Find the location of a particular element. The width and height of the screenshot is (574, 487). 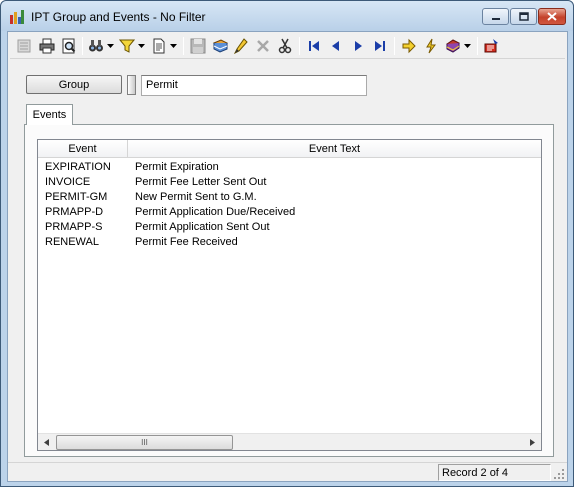

minimize-icon is located at coordinates (495, 18).